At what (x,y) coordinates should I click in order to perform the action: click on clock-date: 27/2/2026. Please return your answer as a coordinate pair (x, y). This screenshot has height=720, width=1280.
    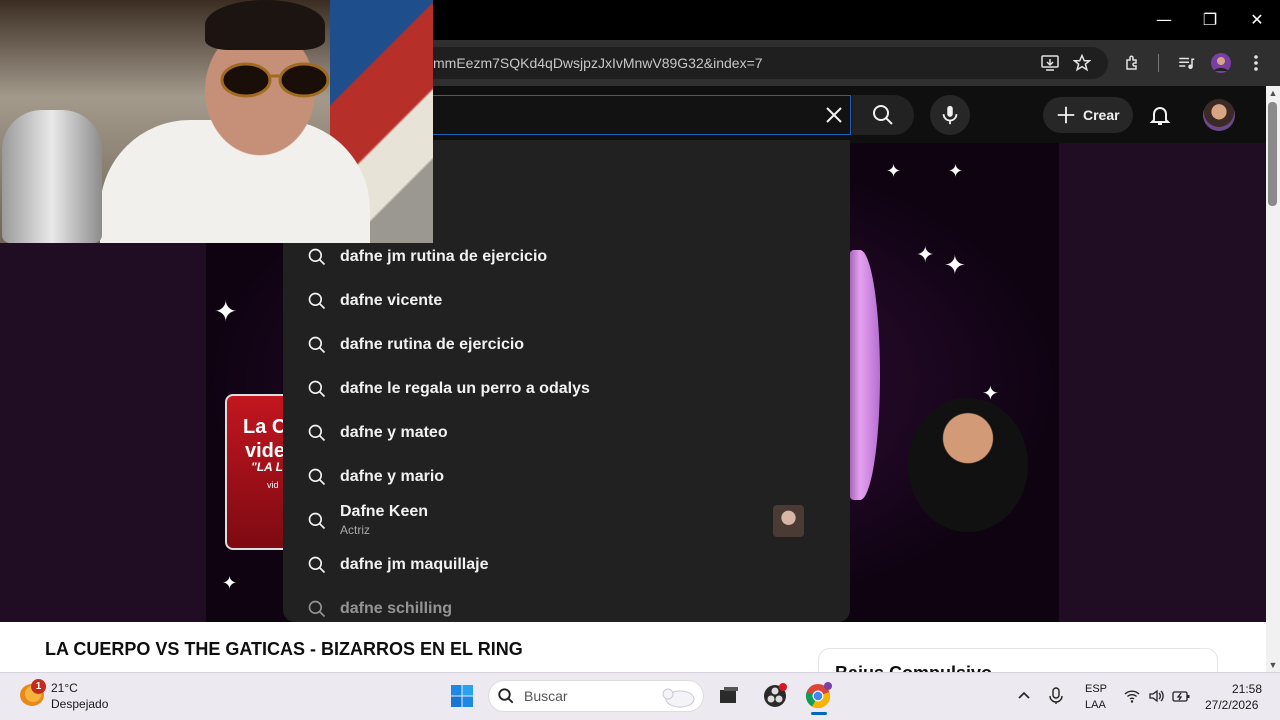
    Looking at the image, I should click on (1231, 705).